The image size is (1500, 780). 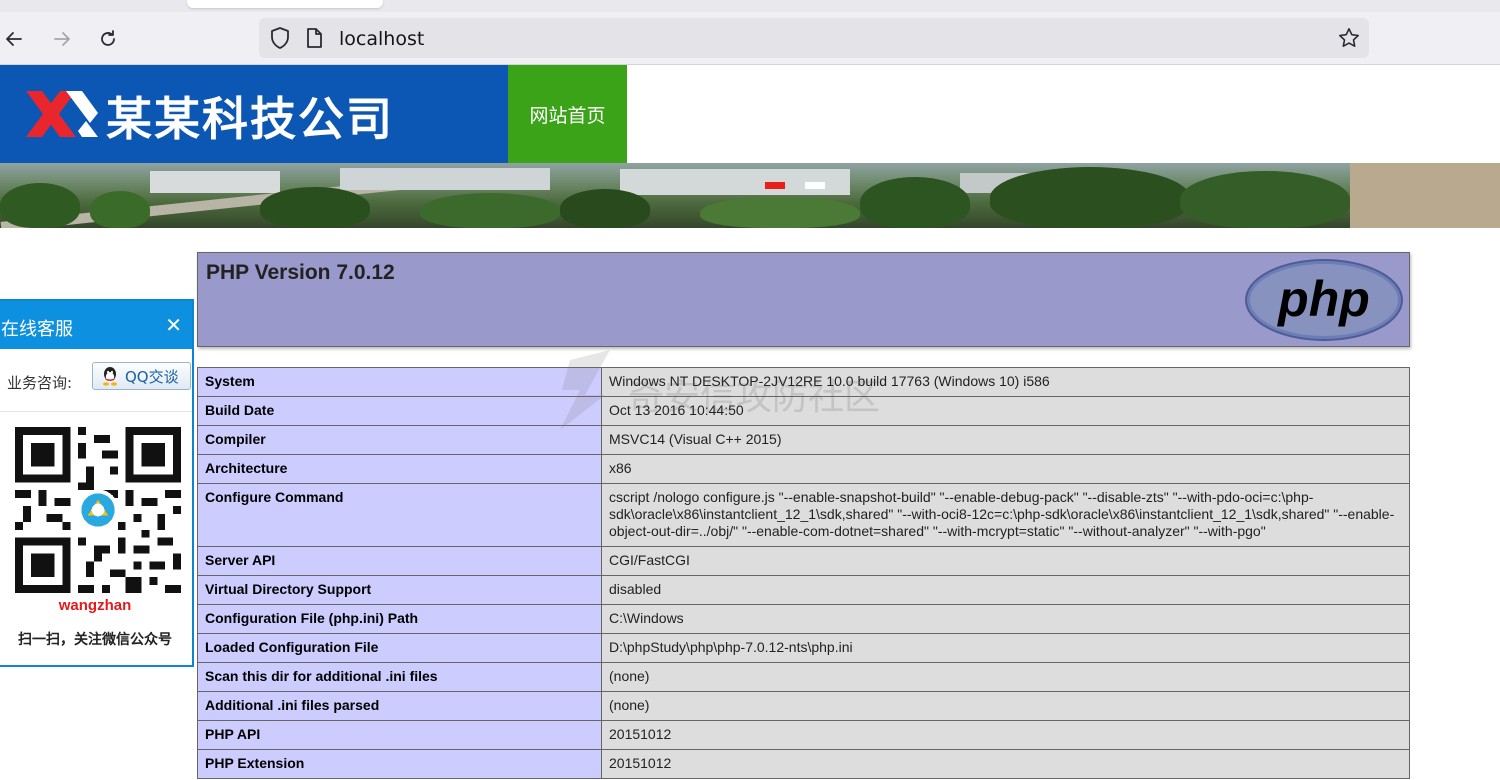 What do you see at coordinates (775, 185) in the screenshot?
I see `slide-indicator-active` at bounding box center [775, 185].